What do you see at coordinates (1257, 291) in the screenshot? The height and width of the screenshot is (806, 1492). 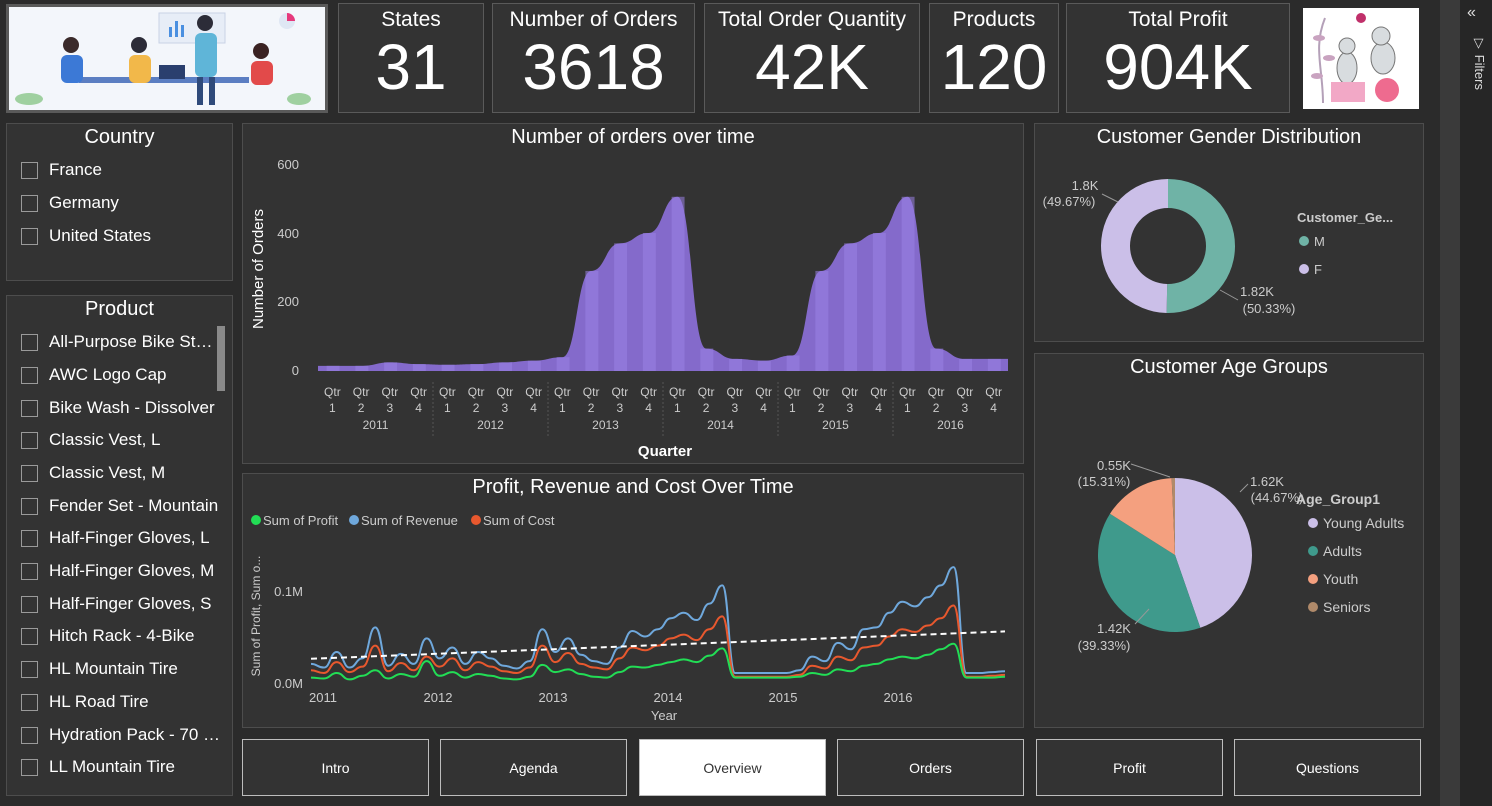 I see `gender-m-value: 1.82K` at bounding box center [1257, 291].